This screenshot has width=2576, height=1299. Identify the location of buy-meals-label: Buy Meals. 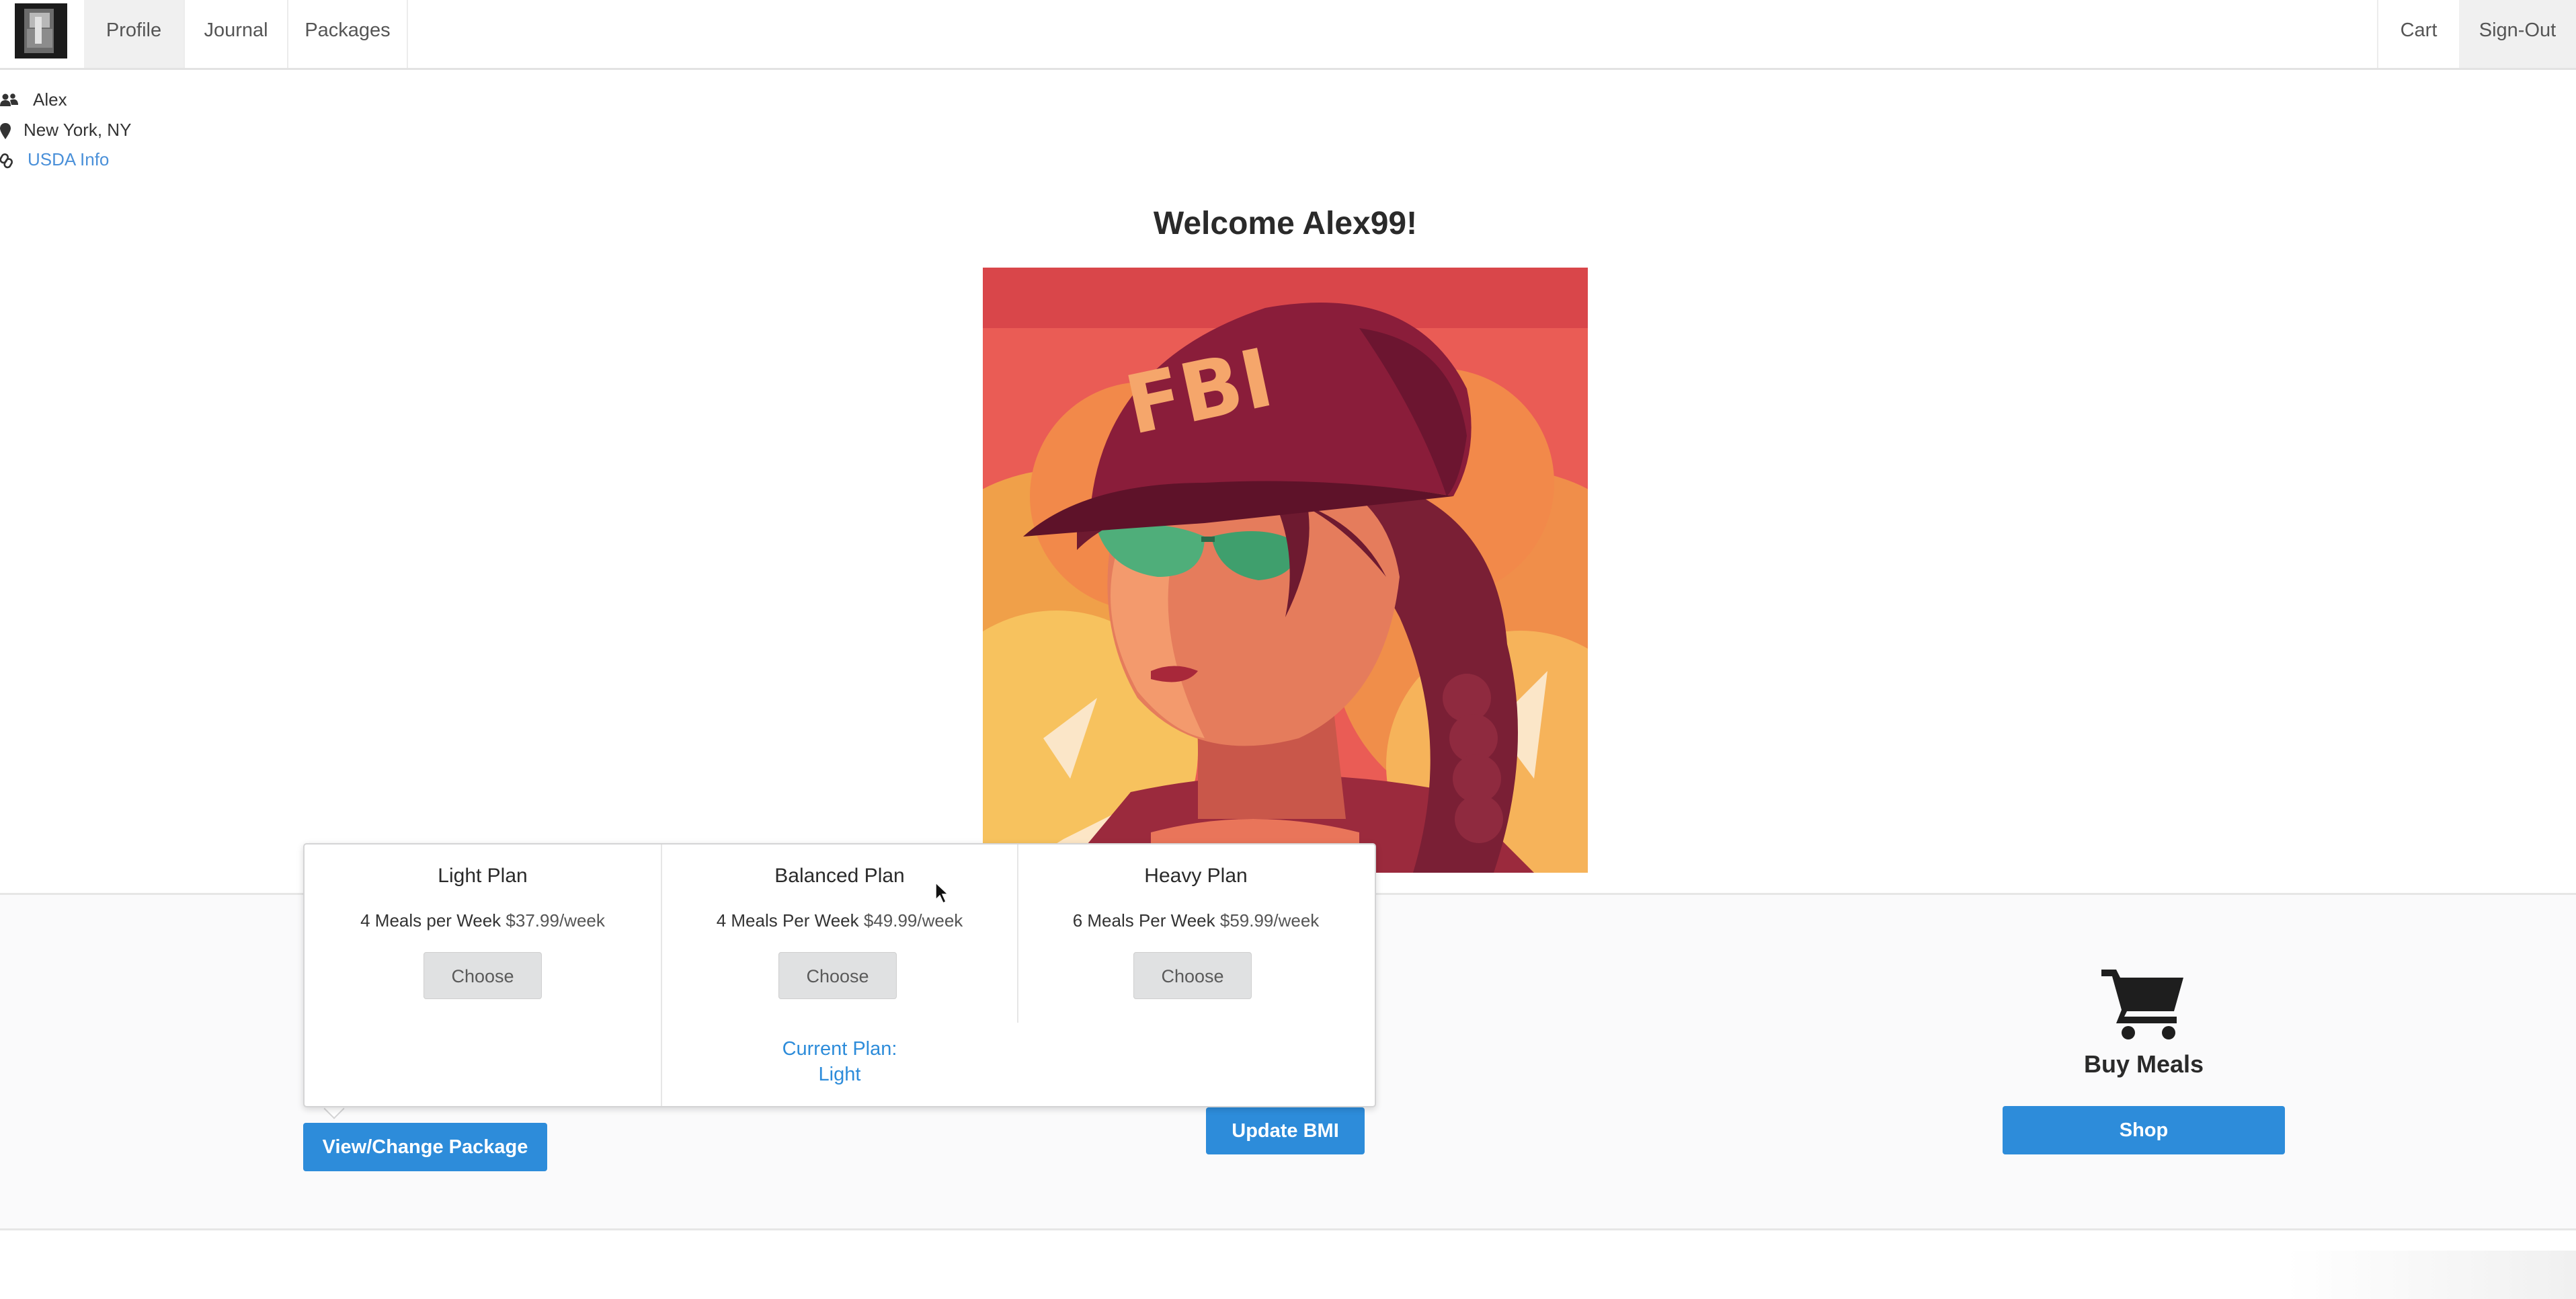
(2143, 1064).